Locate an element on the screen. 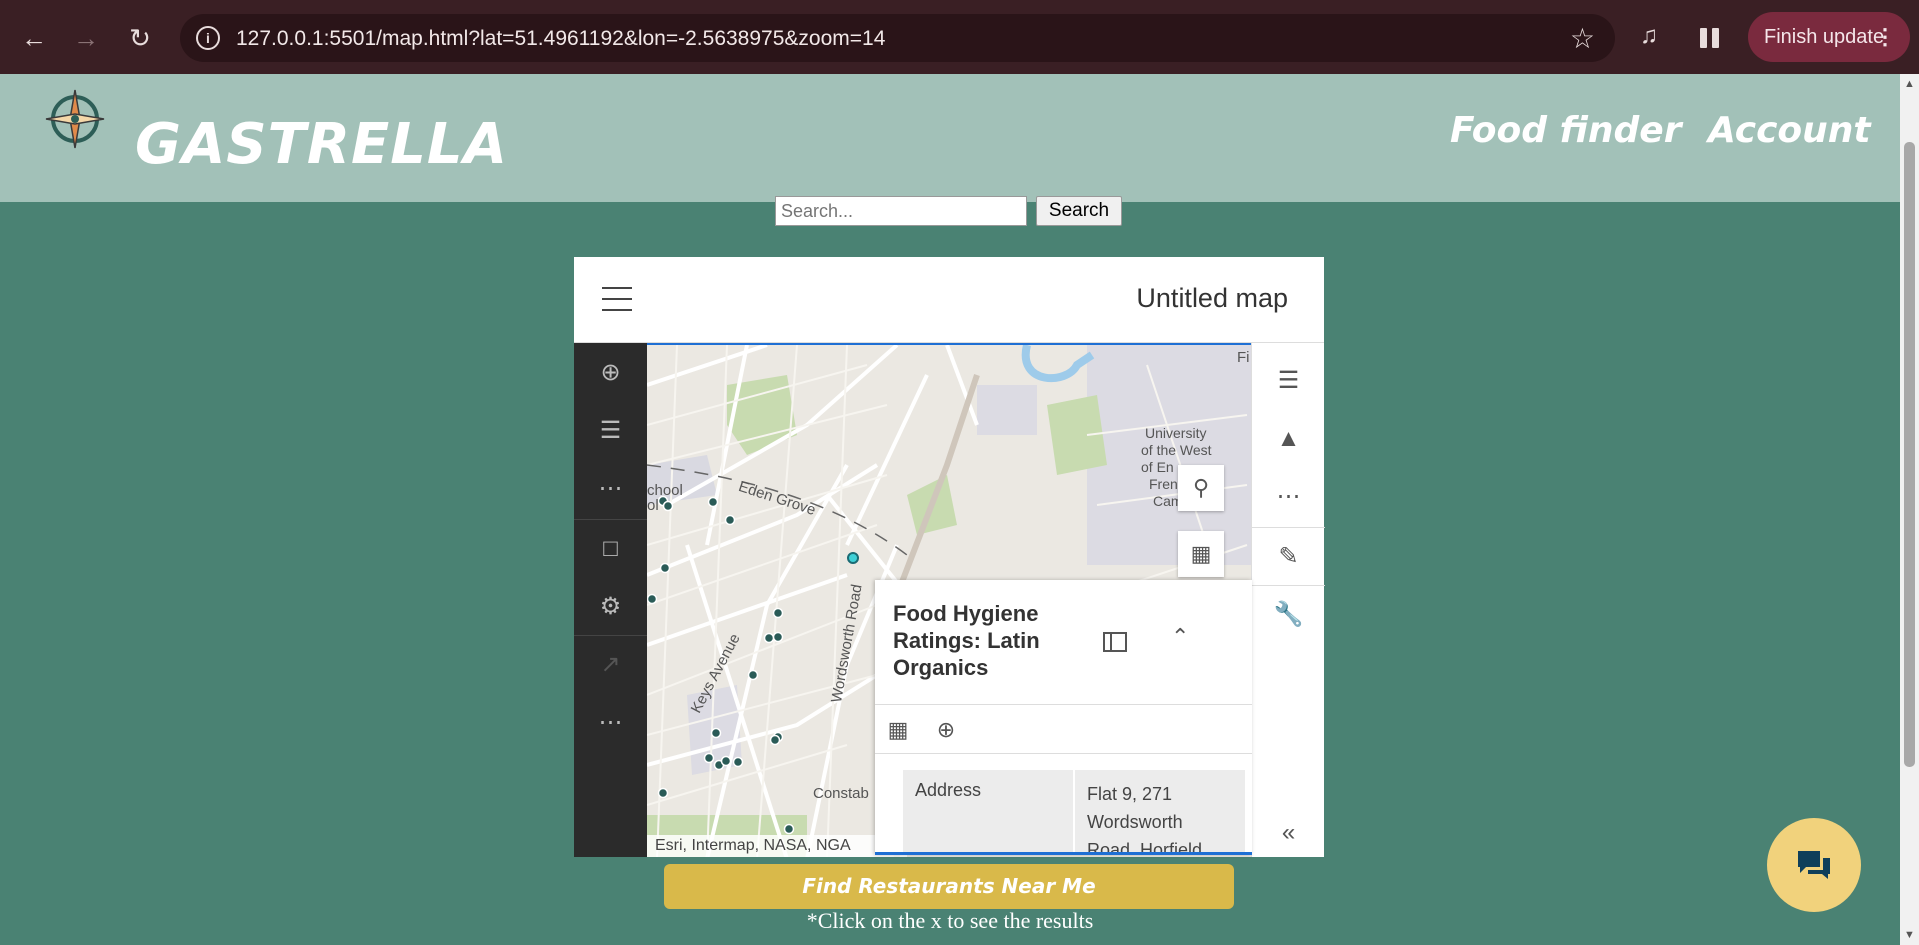 This screenshot has width=1919, height=945. field-value: Flat 9, 271 Wordsworth Road, Horfield, is located at coordinates (1160, 812).